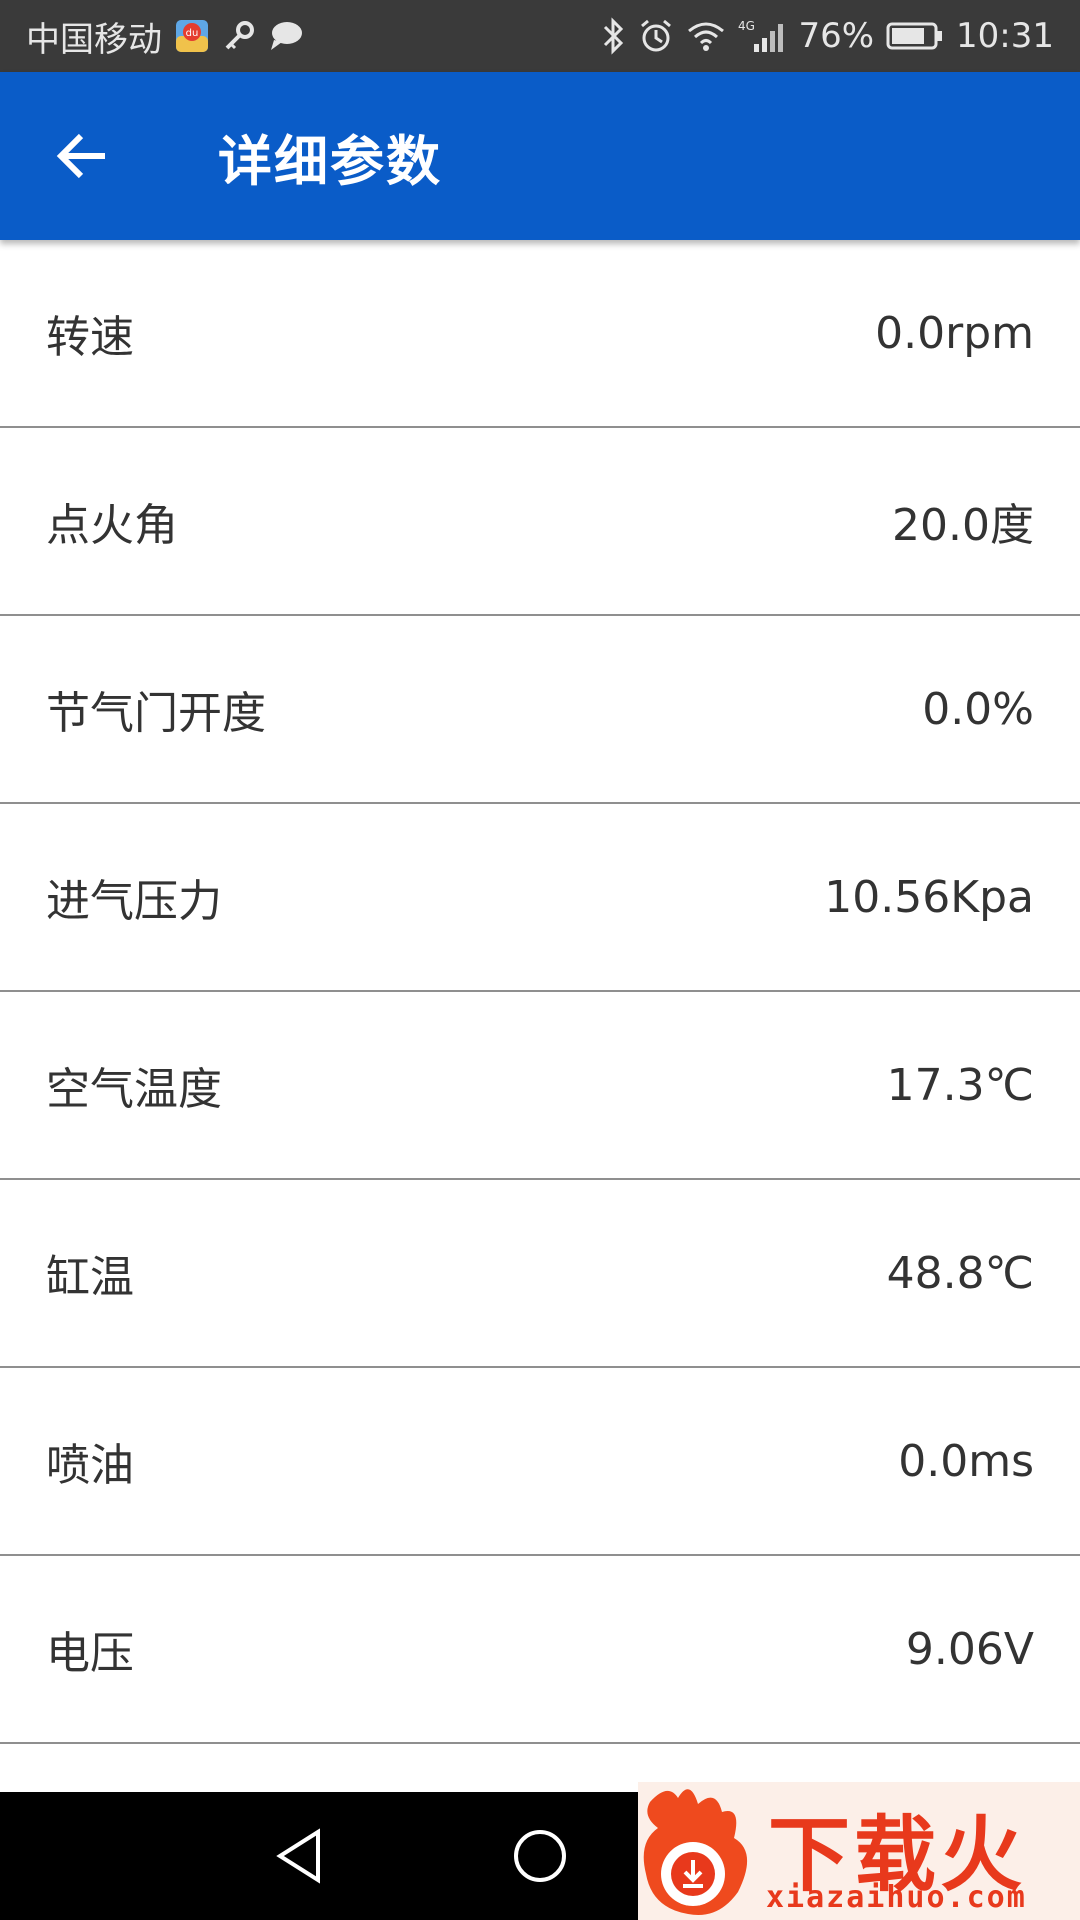 Image resolution: width=1080 pixels, height=1920 pixels. Describe the element at coordinates (90, 1277) in the screenshot. I see `param-label: 缸温` at that location.